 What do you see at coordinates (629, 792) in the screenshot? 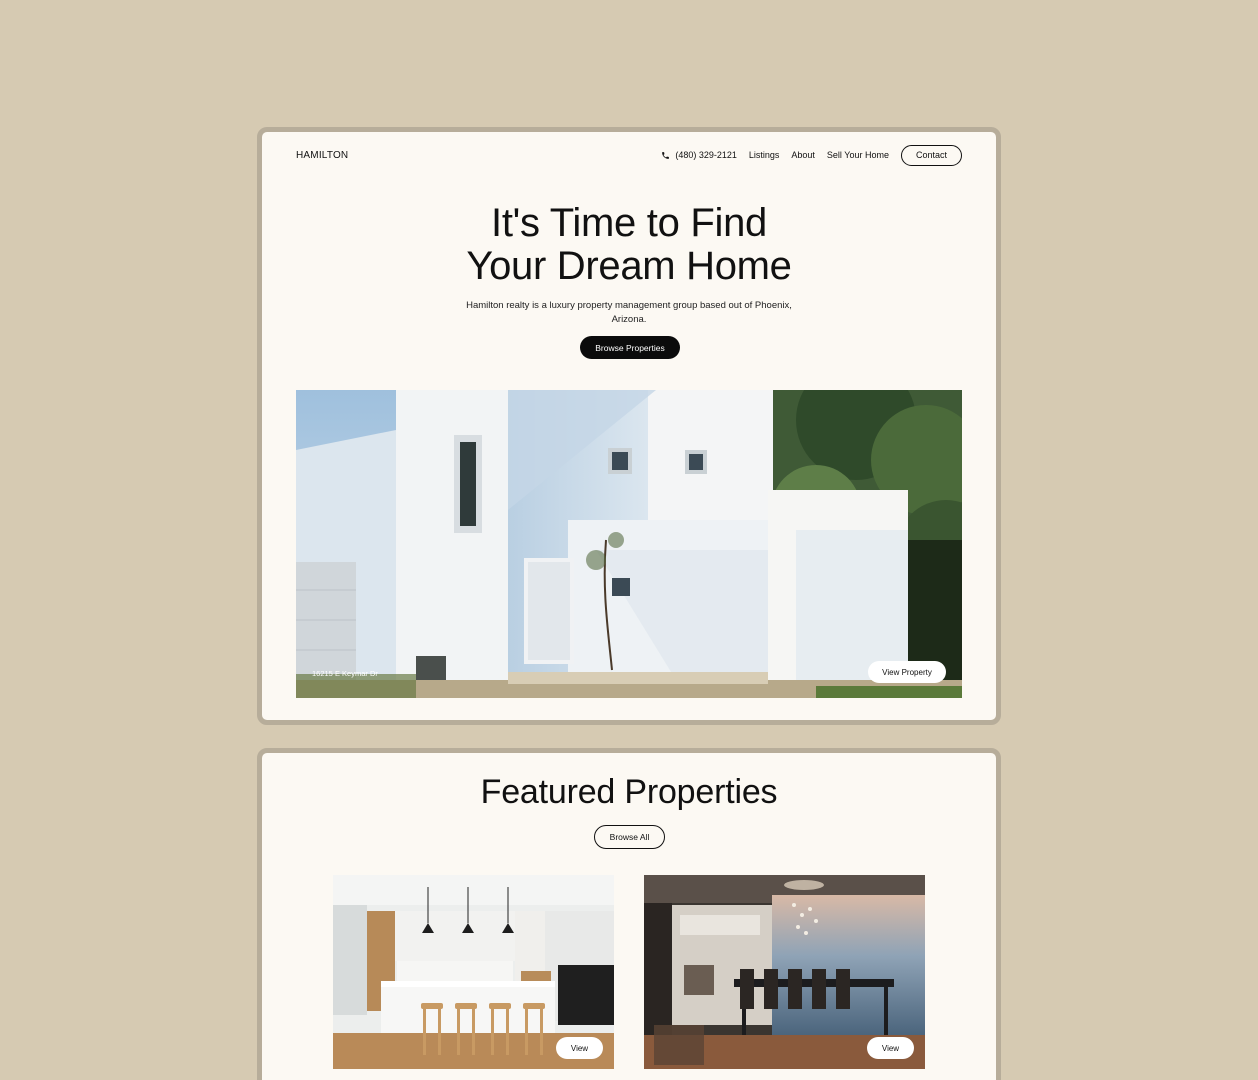
I see `featured-title: Featured Properties` at bounding box center [629, 792].